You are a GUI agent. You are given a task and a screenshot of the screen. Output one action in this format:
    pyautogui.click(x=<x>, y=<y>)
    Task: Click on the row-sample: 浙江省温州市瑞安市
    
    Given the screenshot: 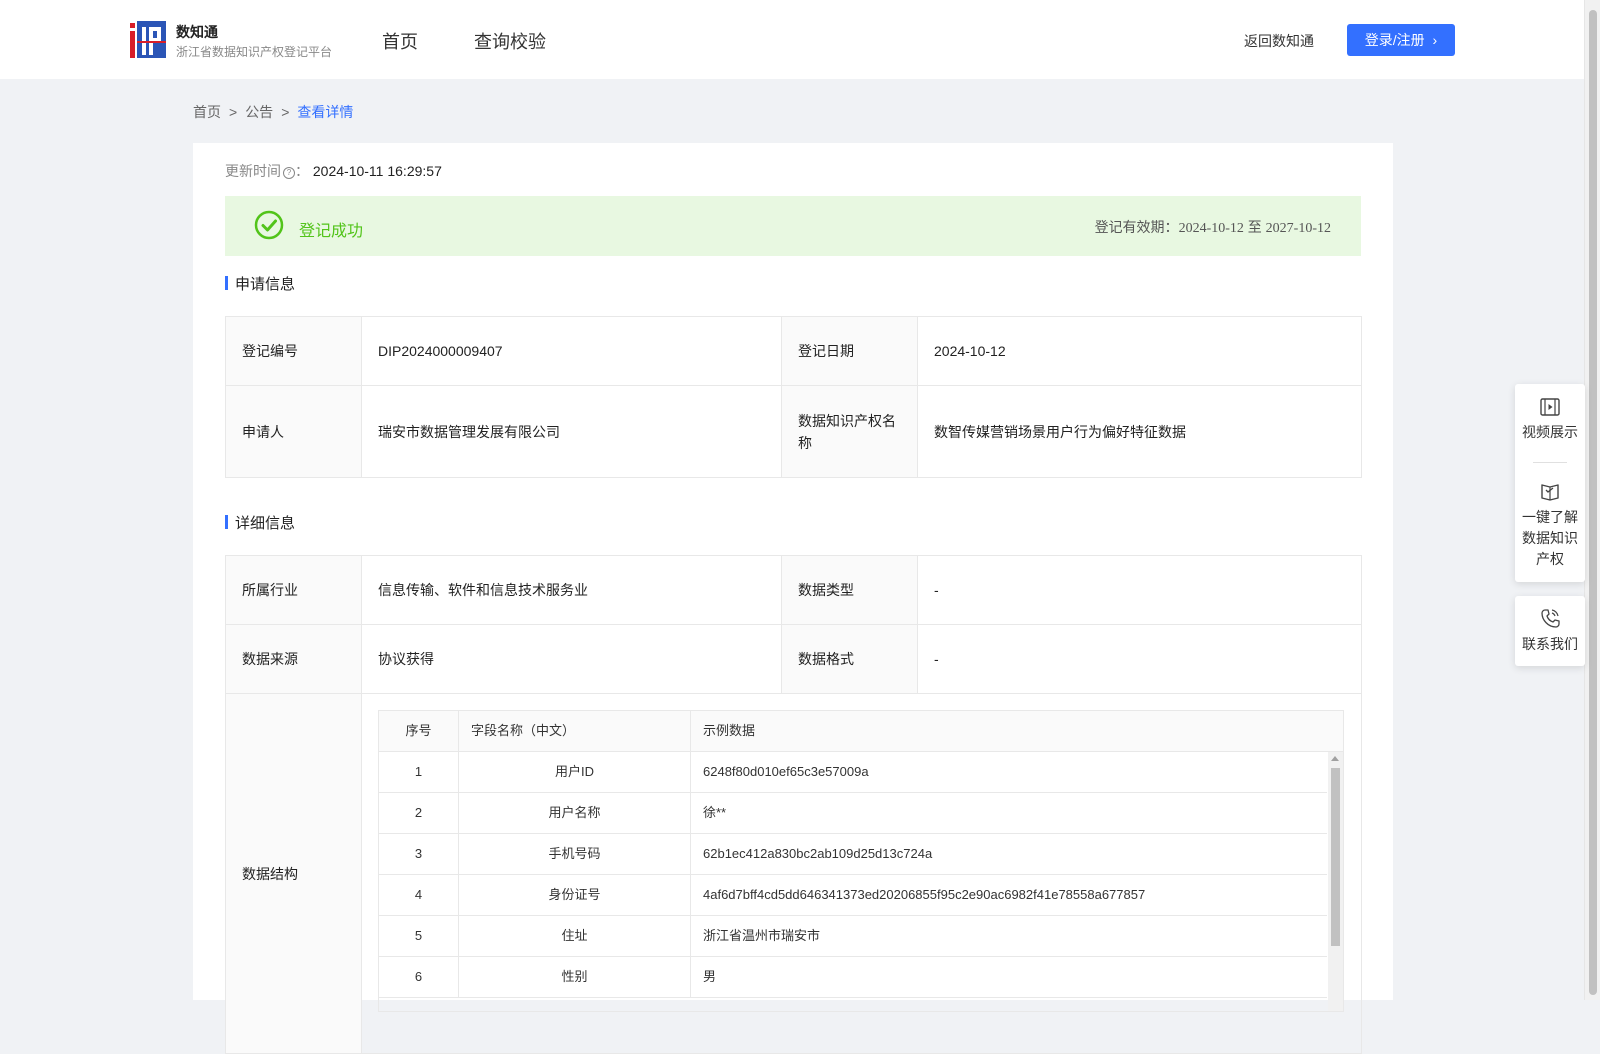 What is the action you would take?
    pyautogui.click(x=762, y=935)
    